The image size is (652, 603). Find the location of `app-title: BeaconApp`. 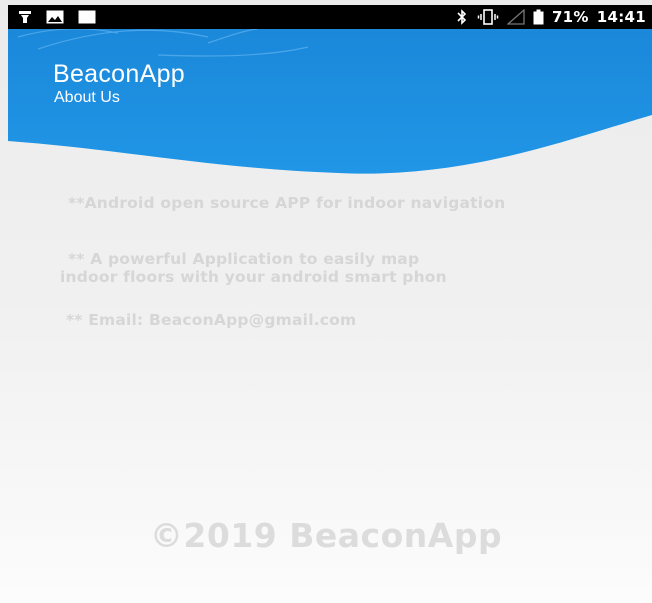

app-title: BeaconApp is located at coordinates (119, 74).